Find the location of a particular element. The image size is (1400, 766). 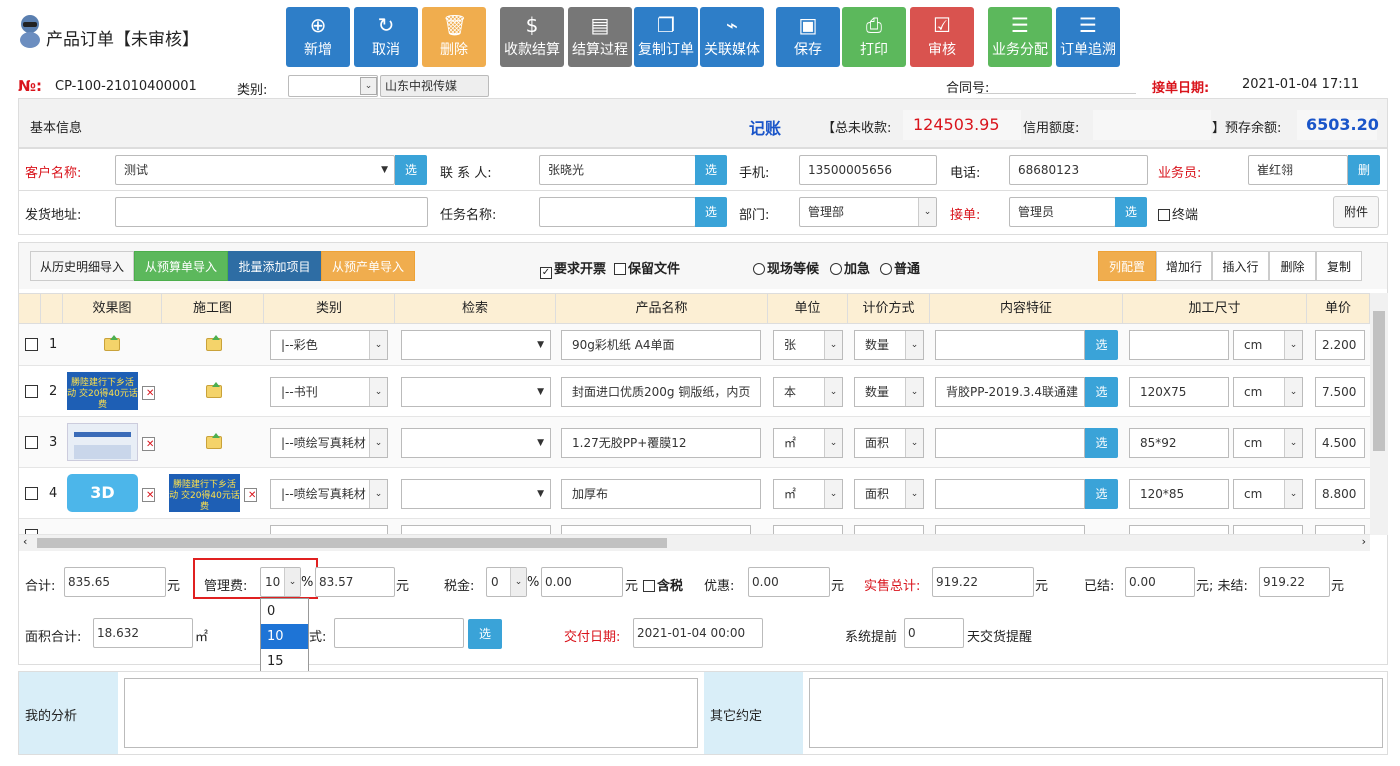

actual-total-input: 919.22 is located at coordinates (983, 582).